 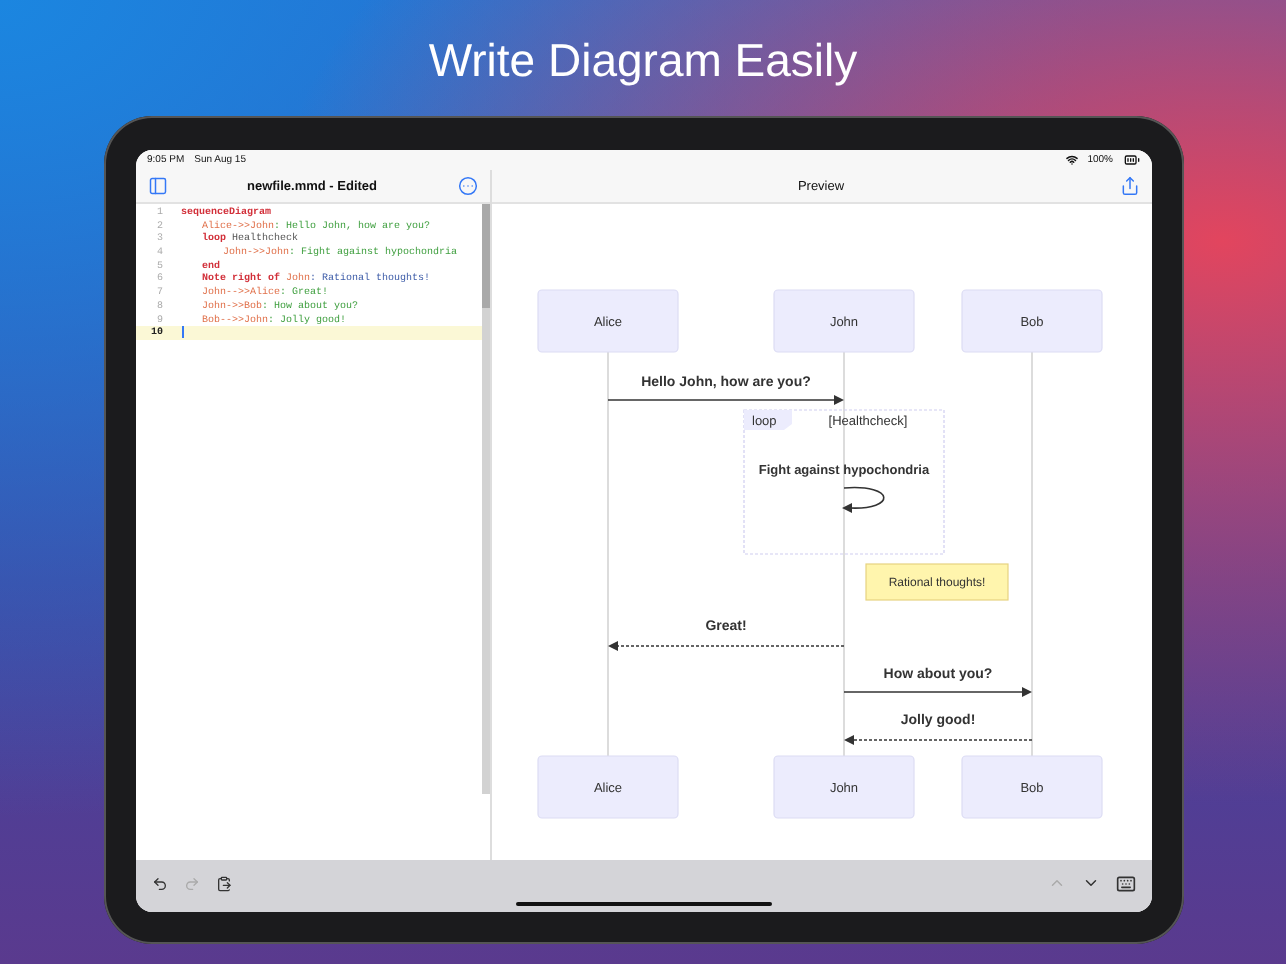 What do you see at coordinates (467, 186) in the screenshot?
I see `more-icon` at bounding box center [467, 186].